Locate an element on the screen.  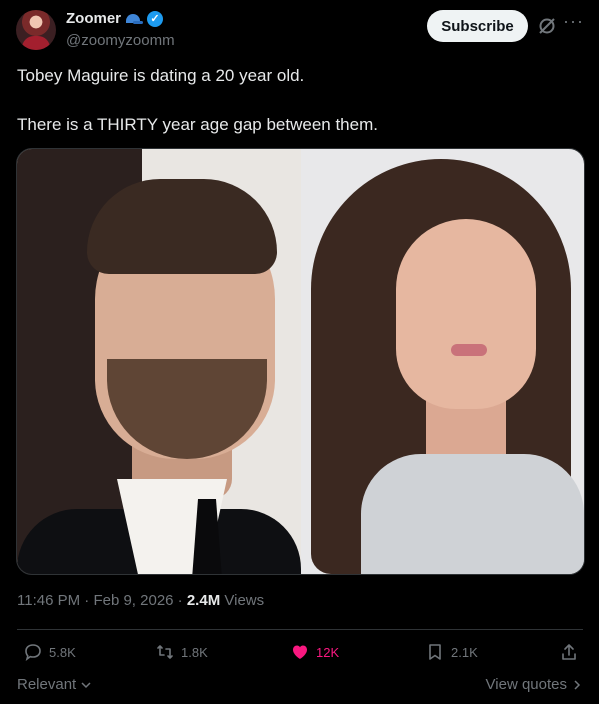
heart-icon is located at coordinates (300, 652).